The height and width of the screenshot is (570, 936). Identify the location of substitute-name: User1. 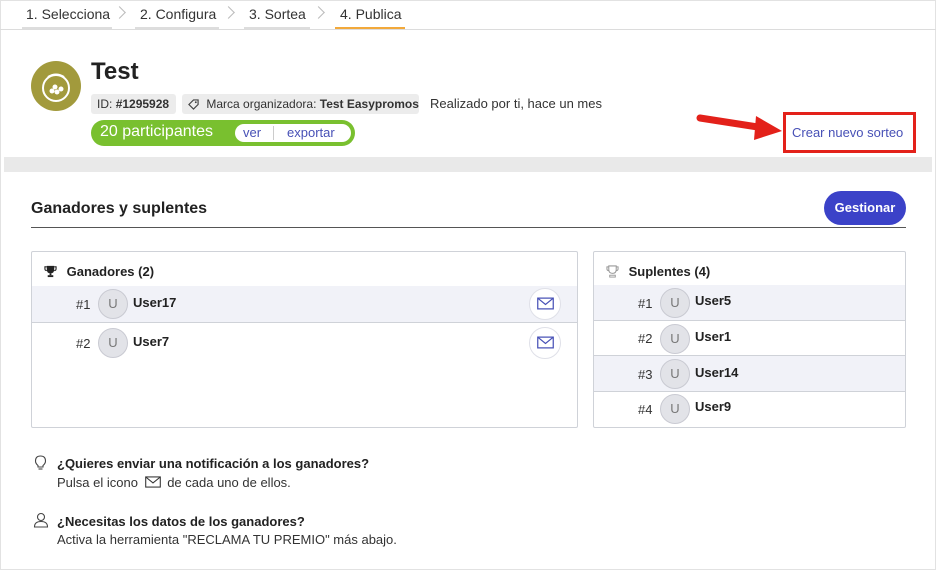
(713, 336).